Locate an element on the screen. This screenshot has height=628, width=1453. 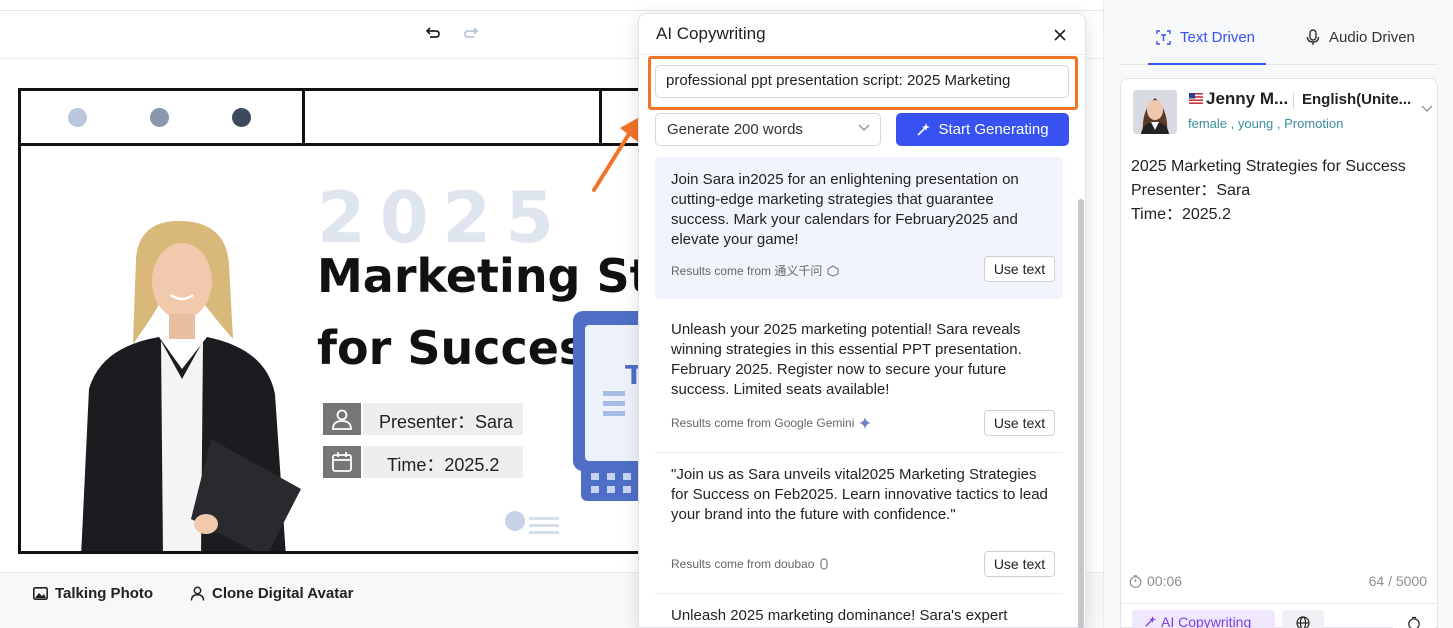
result-source: Results come from doubao is located at coordinates (750, 564).